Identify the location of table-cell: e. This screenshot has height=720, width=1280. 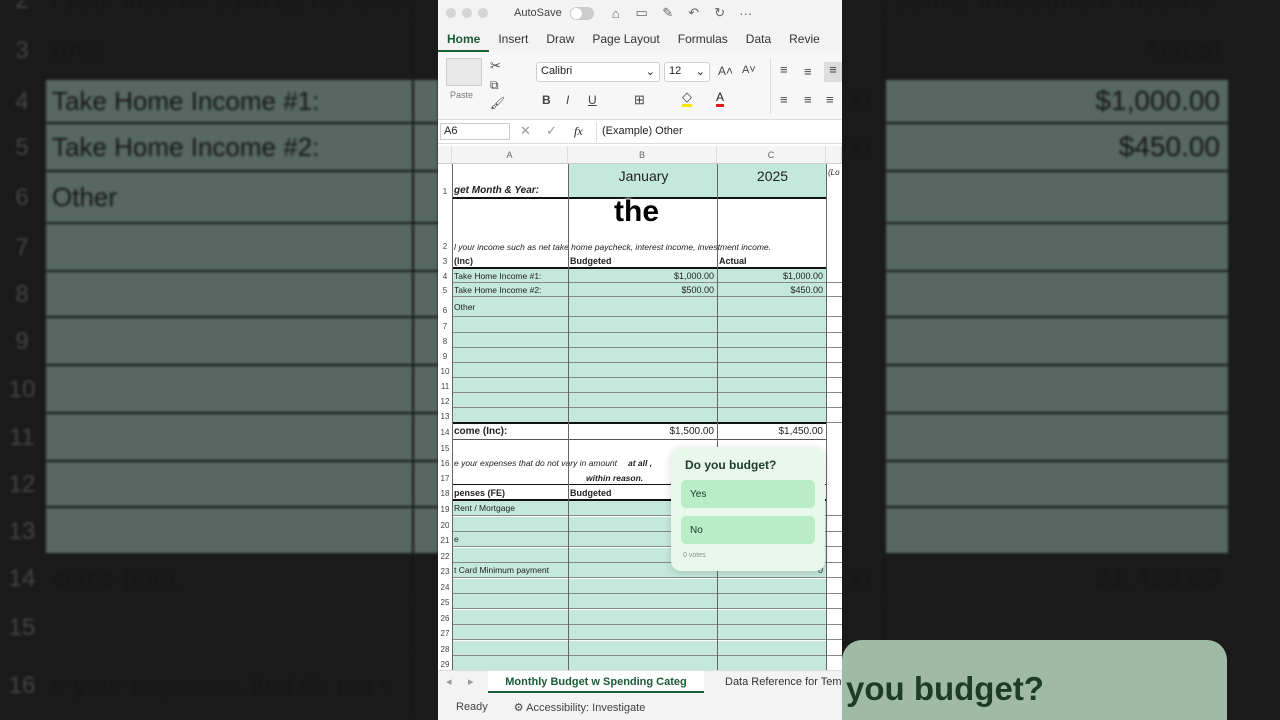
(510, 539).